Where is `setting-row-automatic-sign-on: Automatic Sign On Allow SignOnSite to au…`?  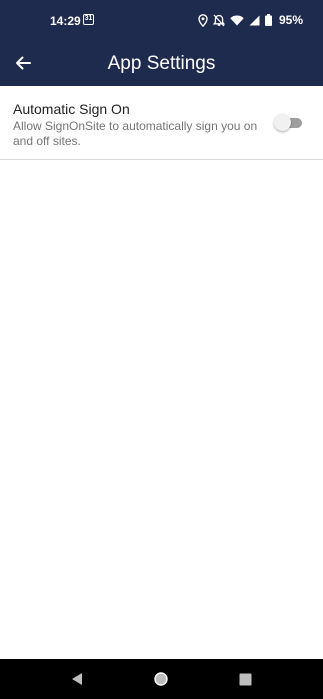 setting-row-automatic-sign-on: Automatic Sign On Allow SignOnSite to au… is located at coordinates (161, 123).